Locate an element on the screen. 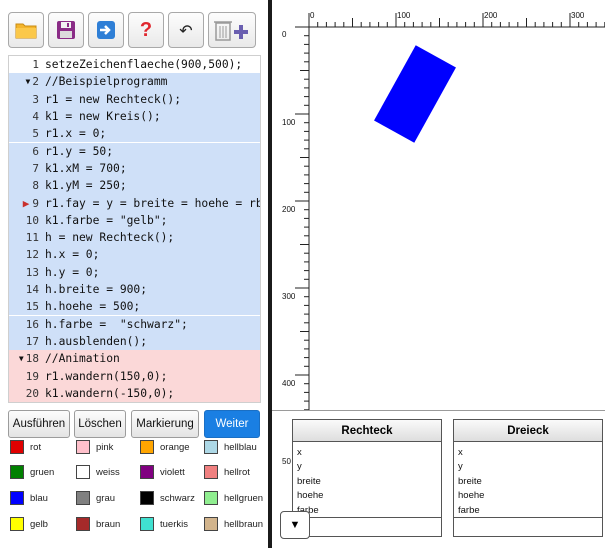 The image size is (605, 548). code-line: 17 h.ausblenden(); is located at coordinates (134, 341).